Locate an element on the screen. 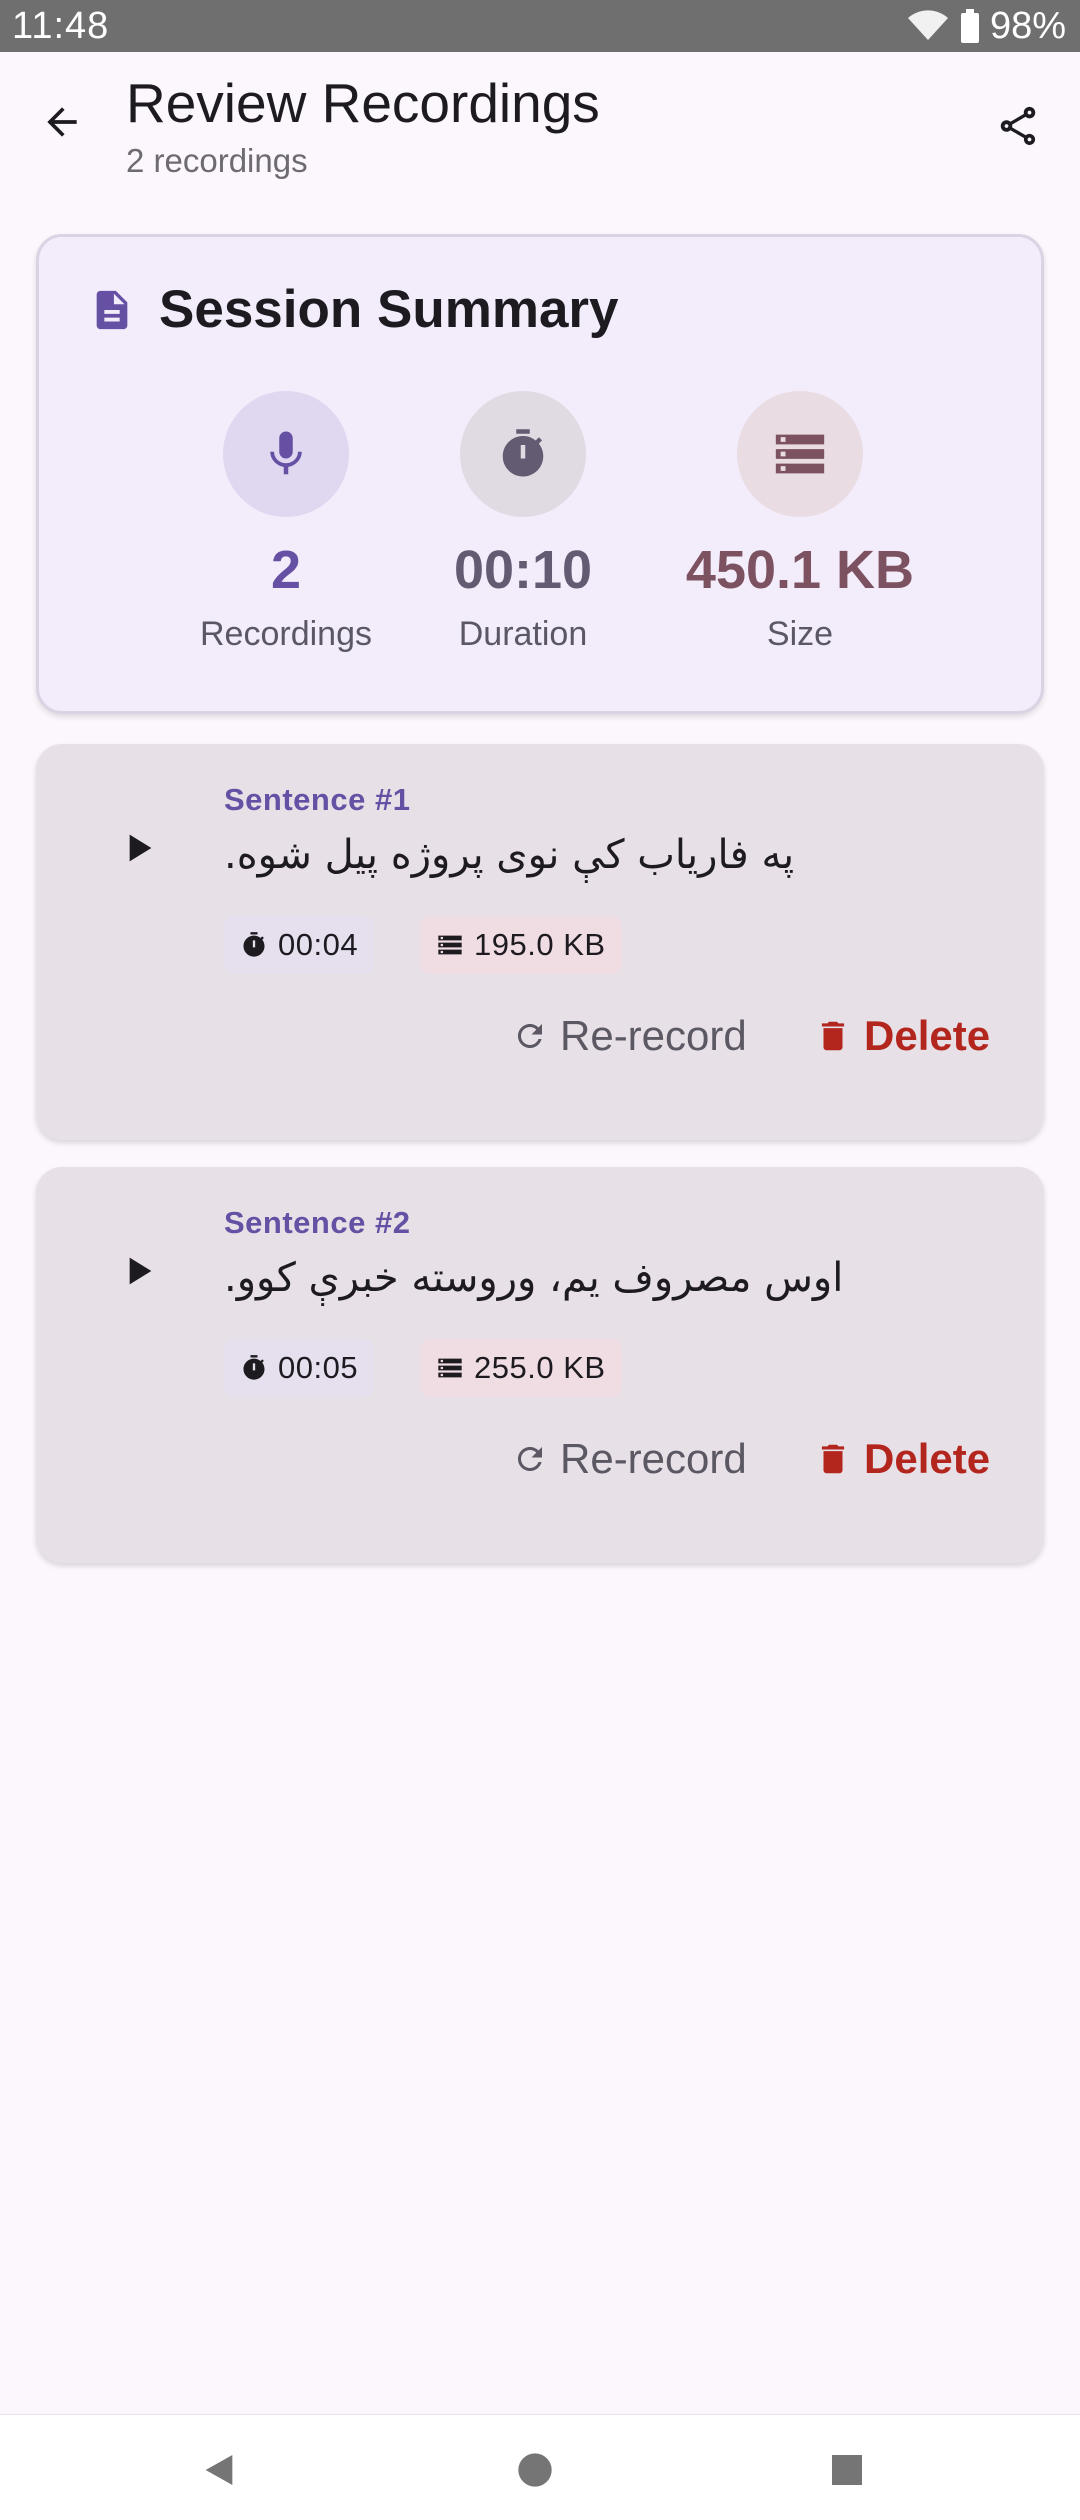  stat-size-value: 450.1 KB is located at coordinates (800, 570).